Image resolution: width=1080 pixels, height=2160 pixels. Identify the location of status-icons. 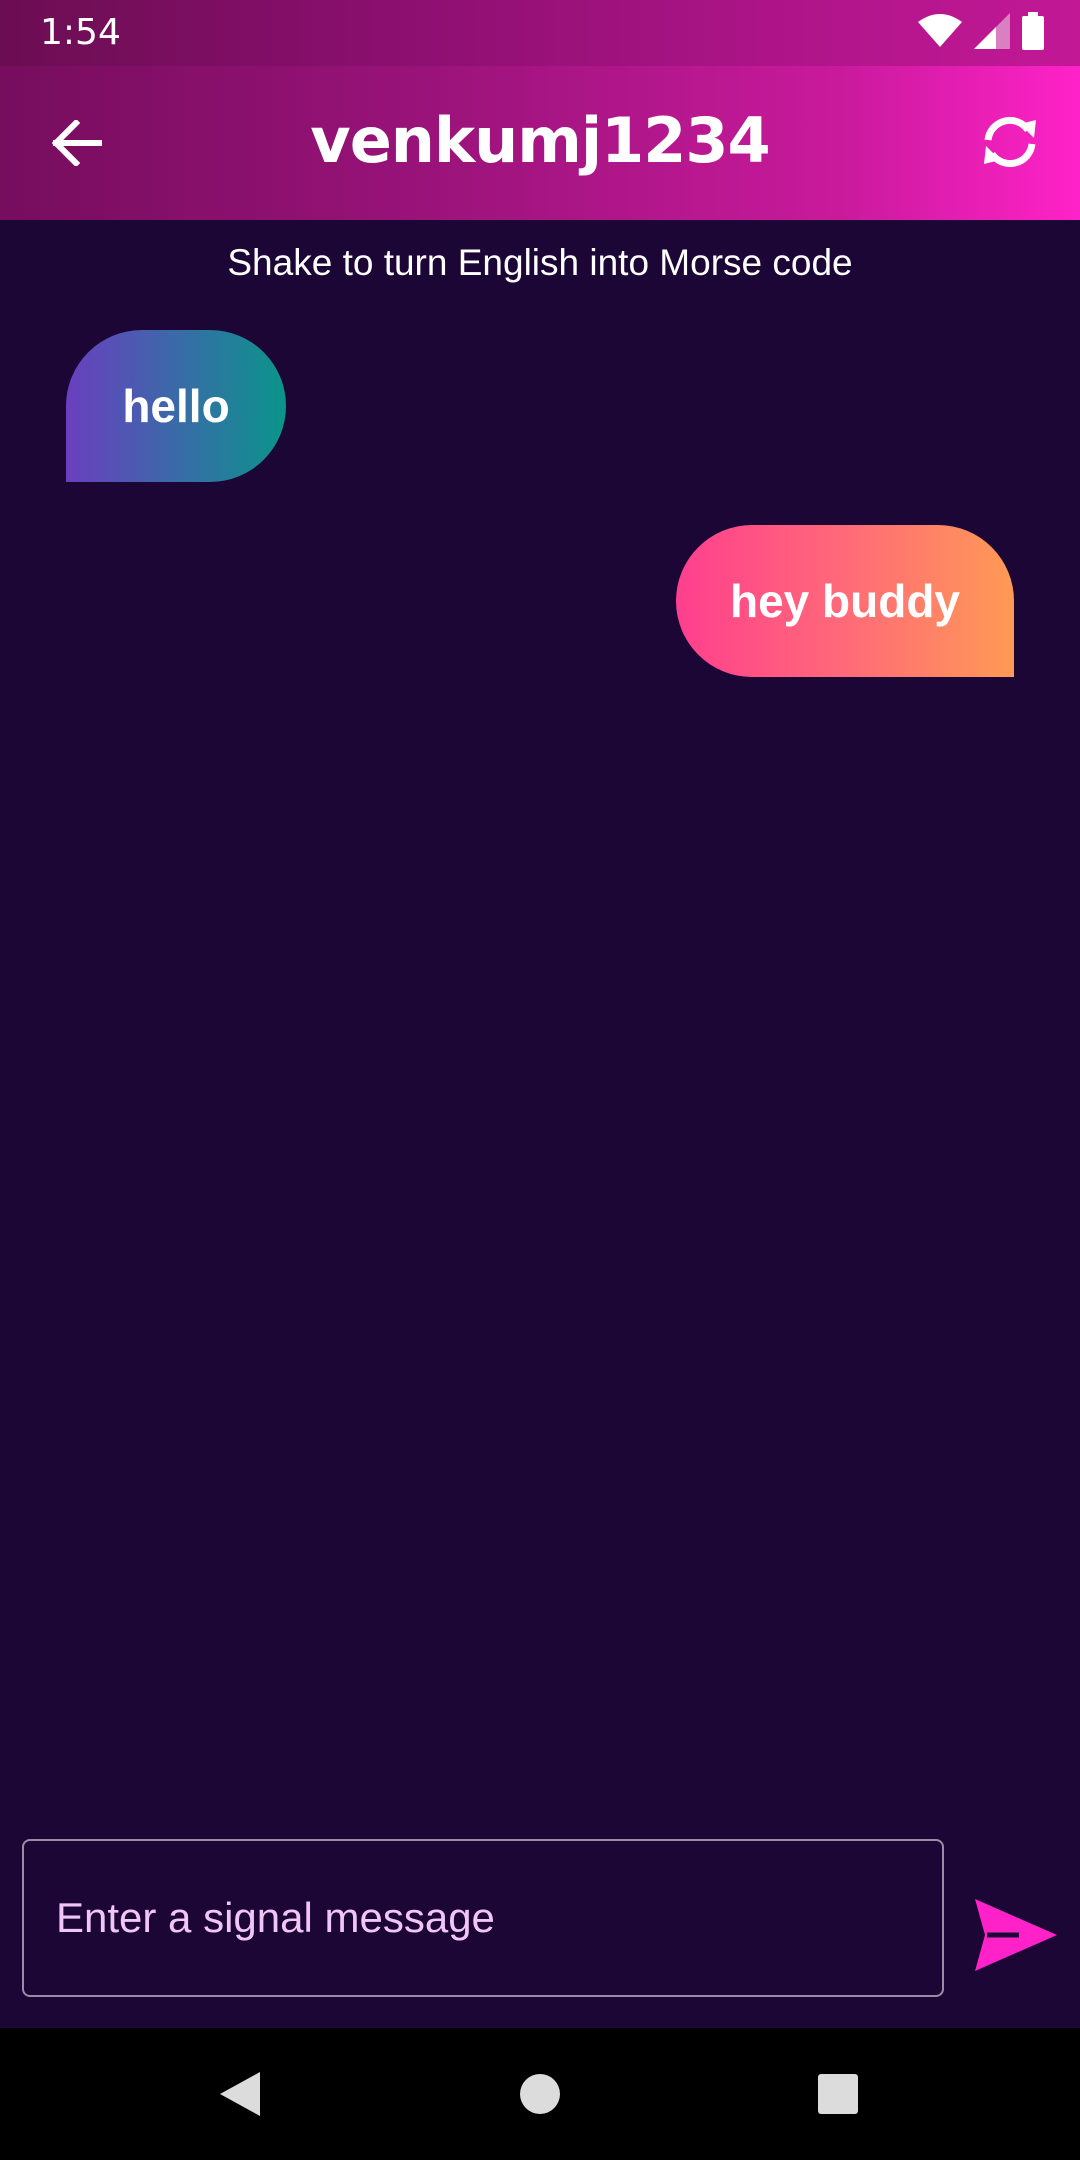
(981, 33).